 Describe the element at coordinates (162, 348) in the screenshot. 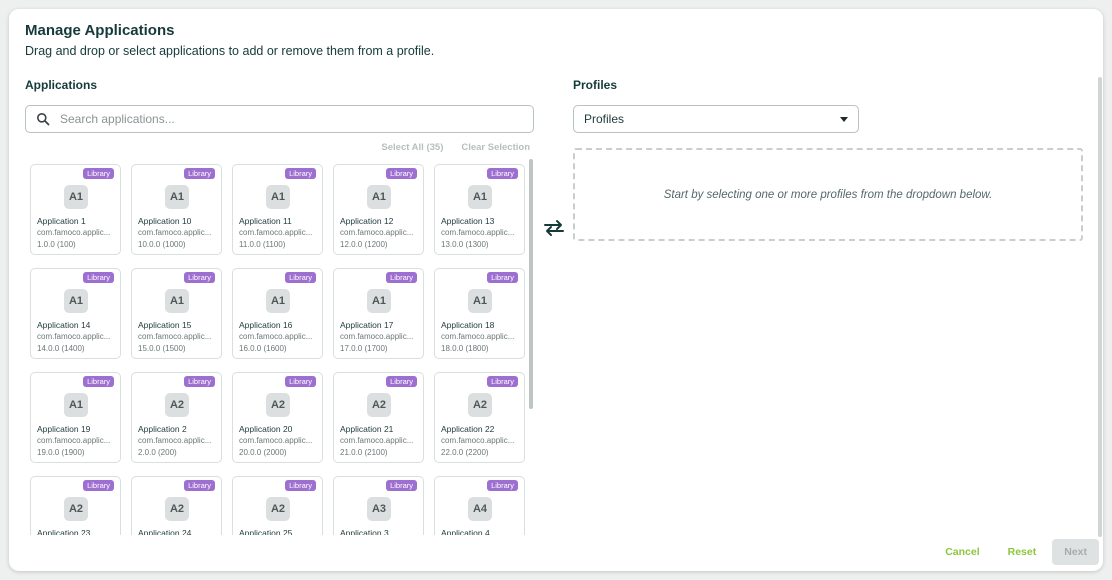

I see `app-version: 15.0.0 (1500)` at that location.